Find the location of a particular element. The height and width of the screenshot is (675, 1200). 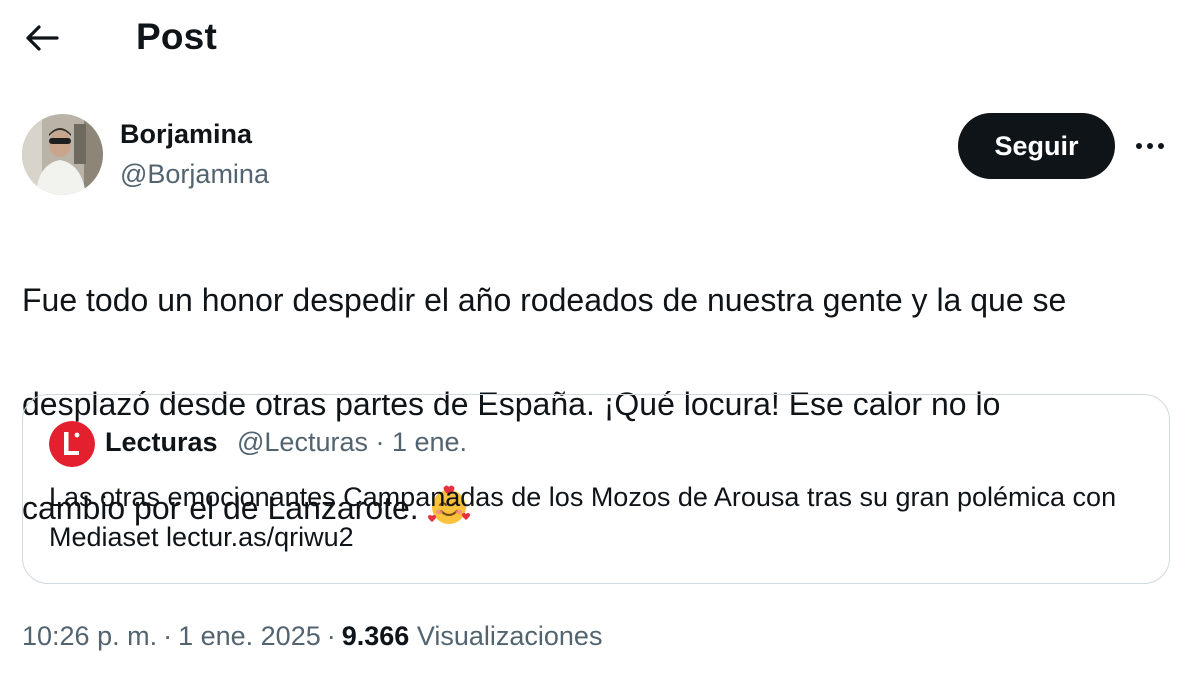

lecturas-logo-icon is located at coordinates (72, 444).